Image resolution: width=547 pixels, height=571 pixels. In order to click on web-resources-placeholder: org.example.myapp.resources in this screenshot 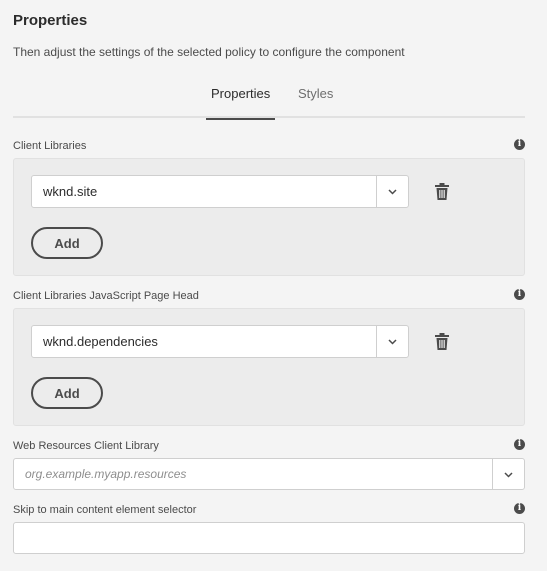, I will do `click(106, 474)`.